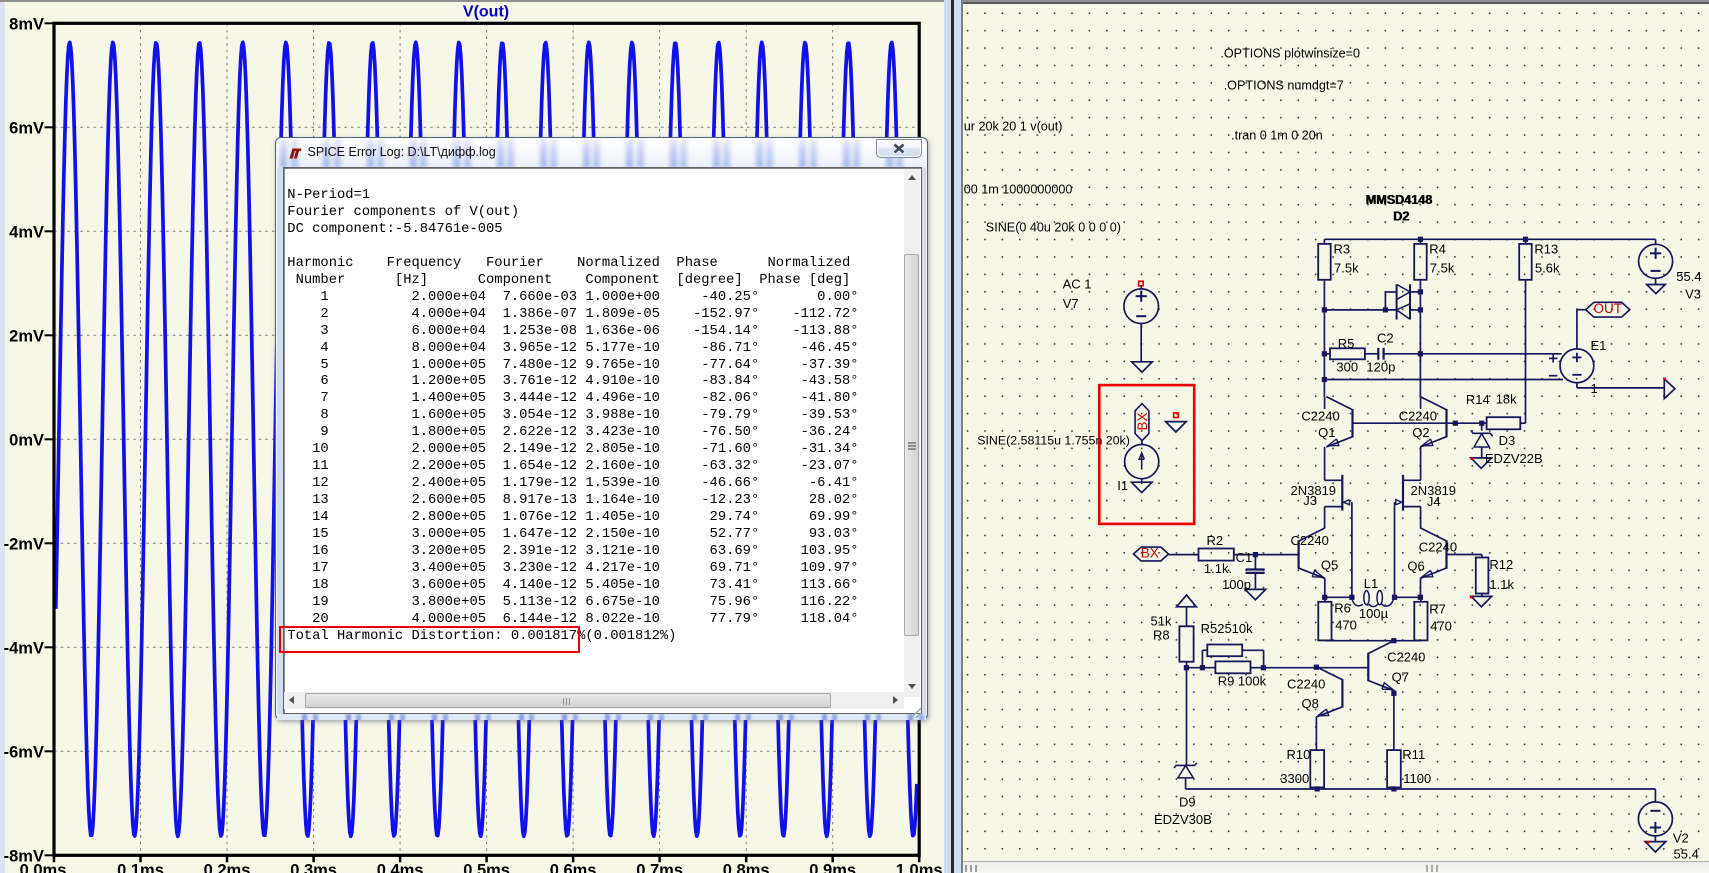  What do you see at coordinates (1215, 540) in the screenshot?
I see `svg-text: R2` at bounding box center [1215, 540].